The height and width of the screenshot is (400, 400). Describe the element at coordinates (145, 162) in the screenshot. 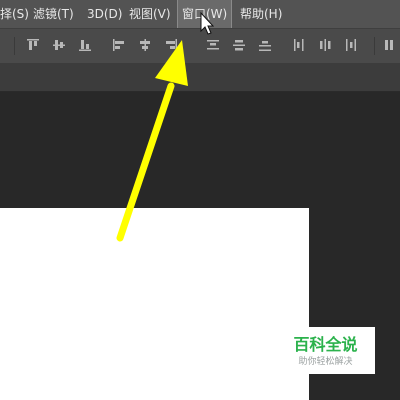

I see `yellow-arrow-shaft` at that location.